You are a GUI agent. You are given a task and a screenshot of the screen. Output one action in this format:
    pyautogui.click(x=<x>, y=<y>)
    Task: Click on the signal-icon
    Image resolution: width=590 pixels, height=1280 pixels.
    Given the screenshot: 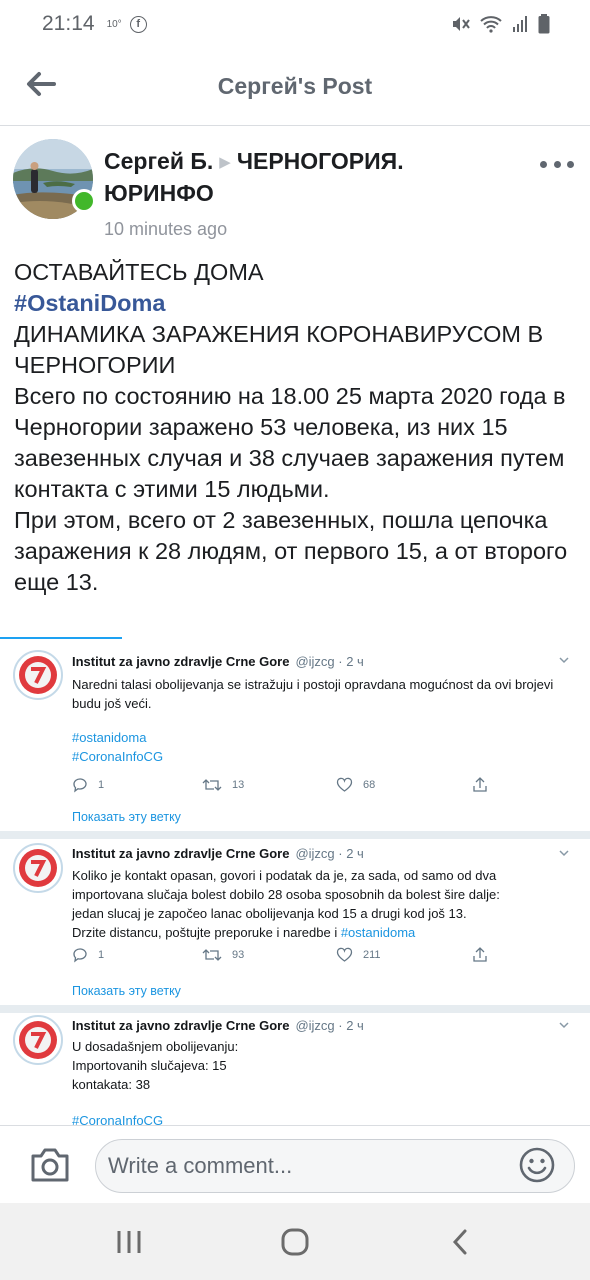 What is the action you would take?
    pyautogui.click(x=520, y=24)
    